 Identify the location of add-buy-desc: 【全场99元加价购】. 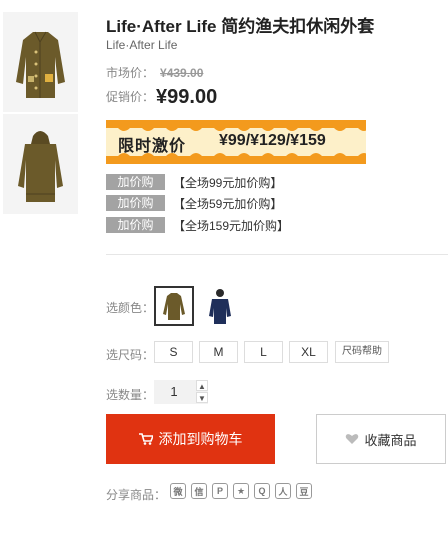
(227, 182).